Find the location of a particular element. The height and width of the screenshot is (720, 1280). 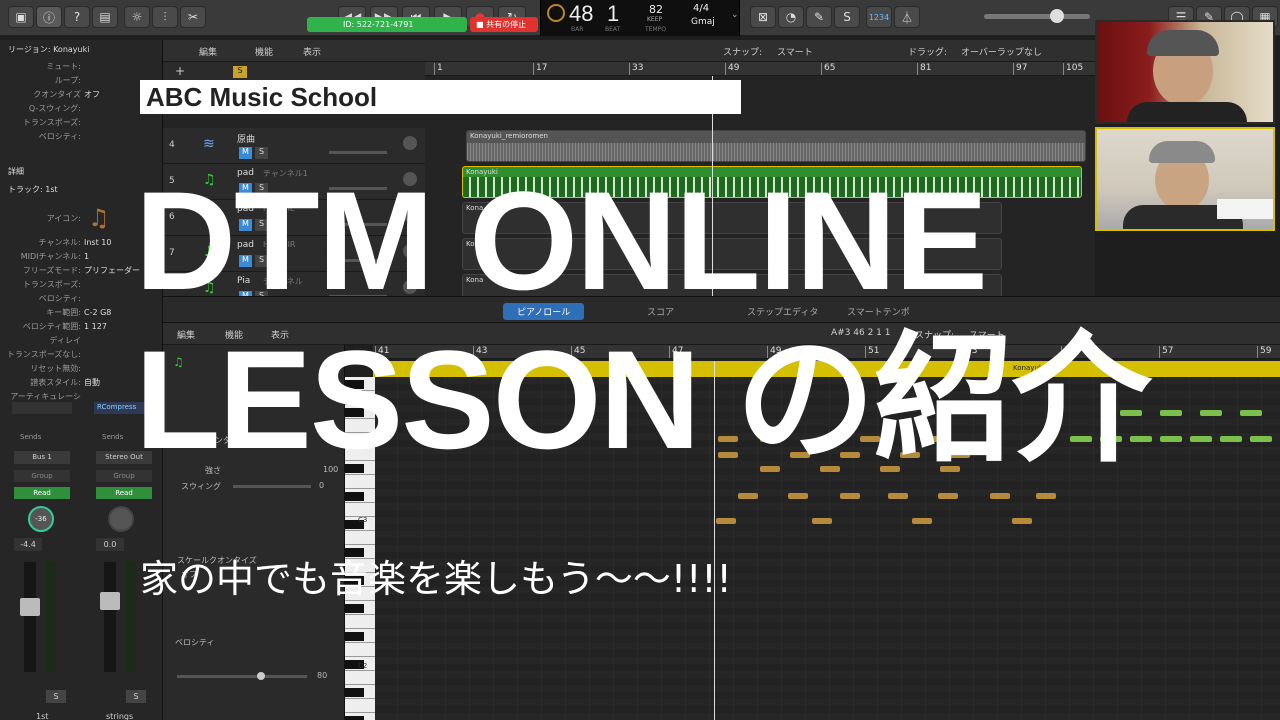

region-param-row: ループ: is located at coordinates (80, 80).